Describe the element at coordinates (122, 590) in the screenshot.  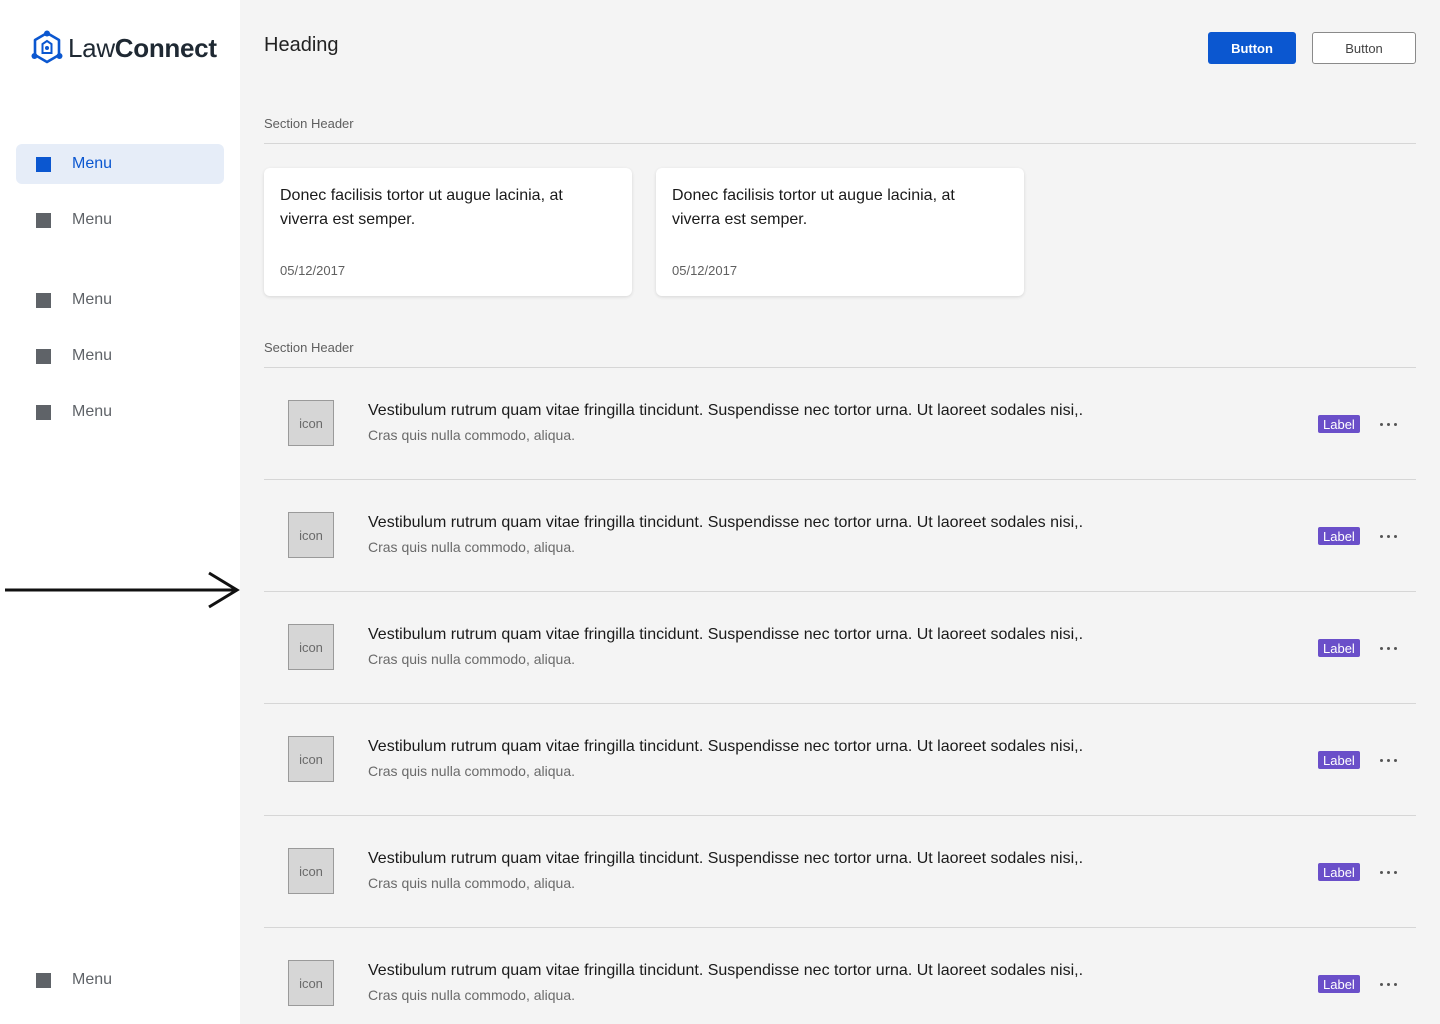
I see `arrow-right-icon` at that location.